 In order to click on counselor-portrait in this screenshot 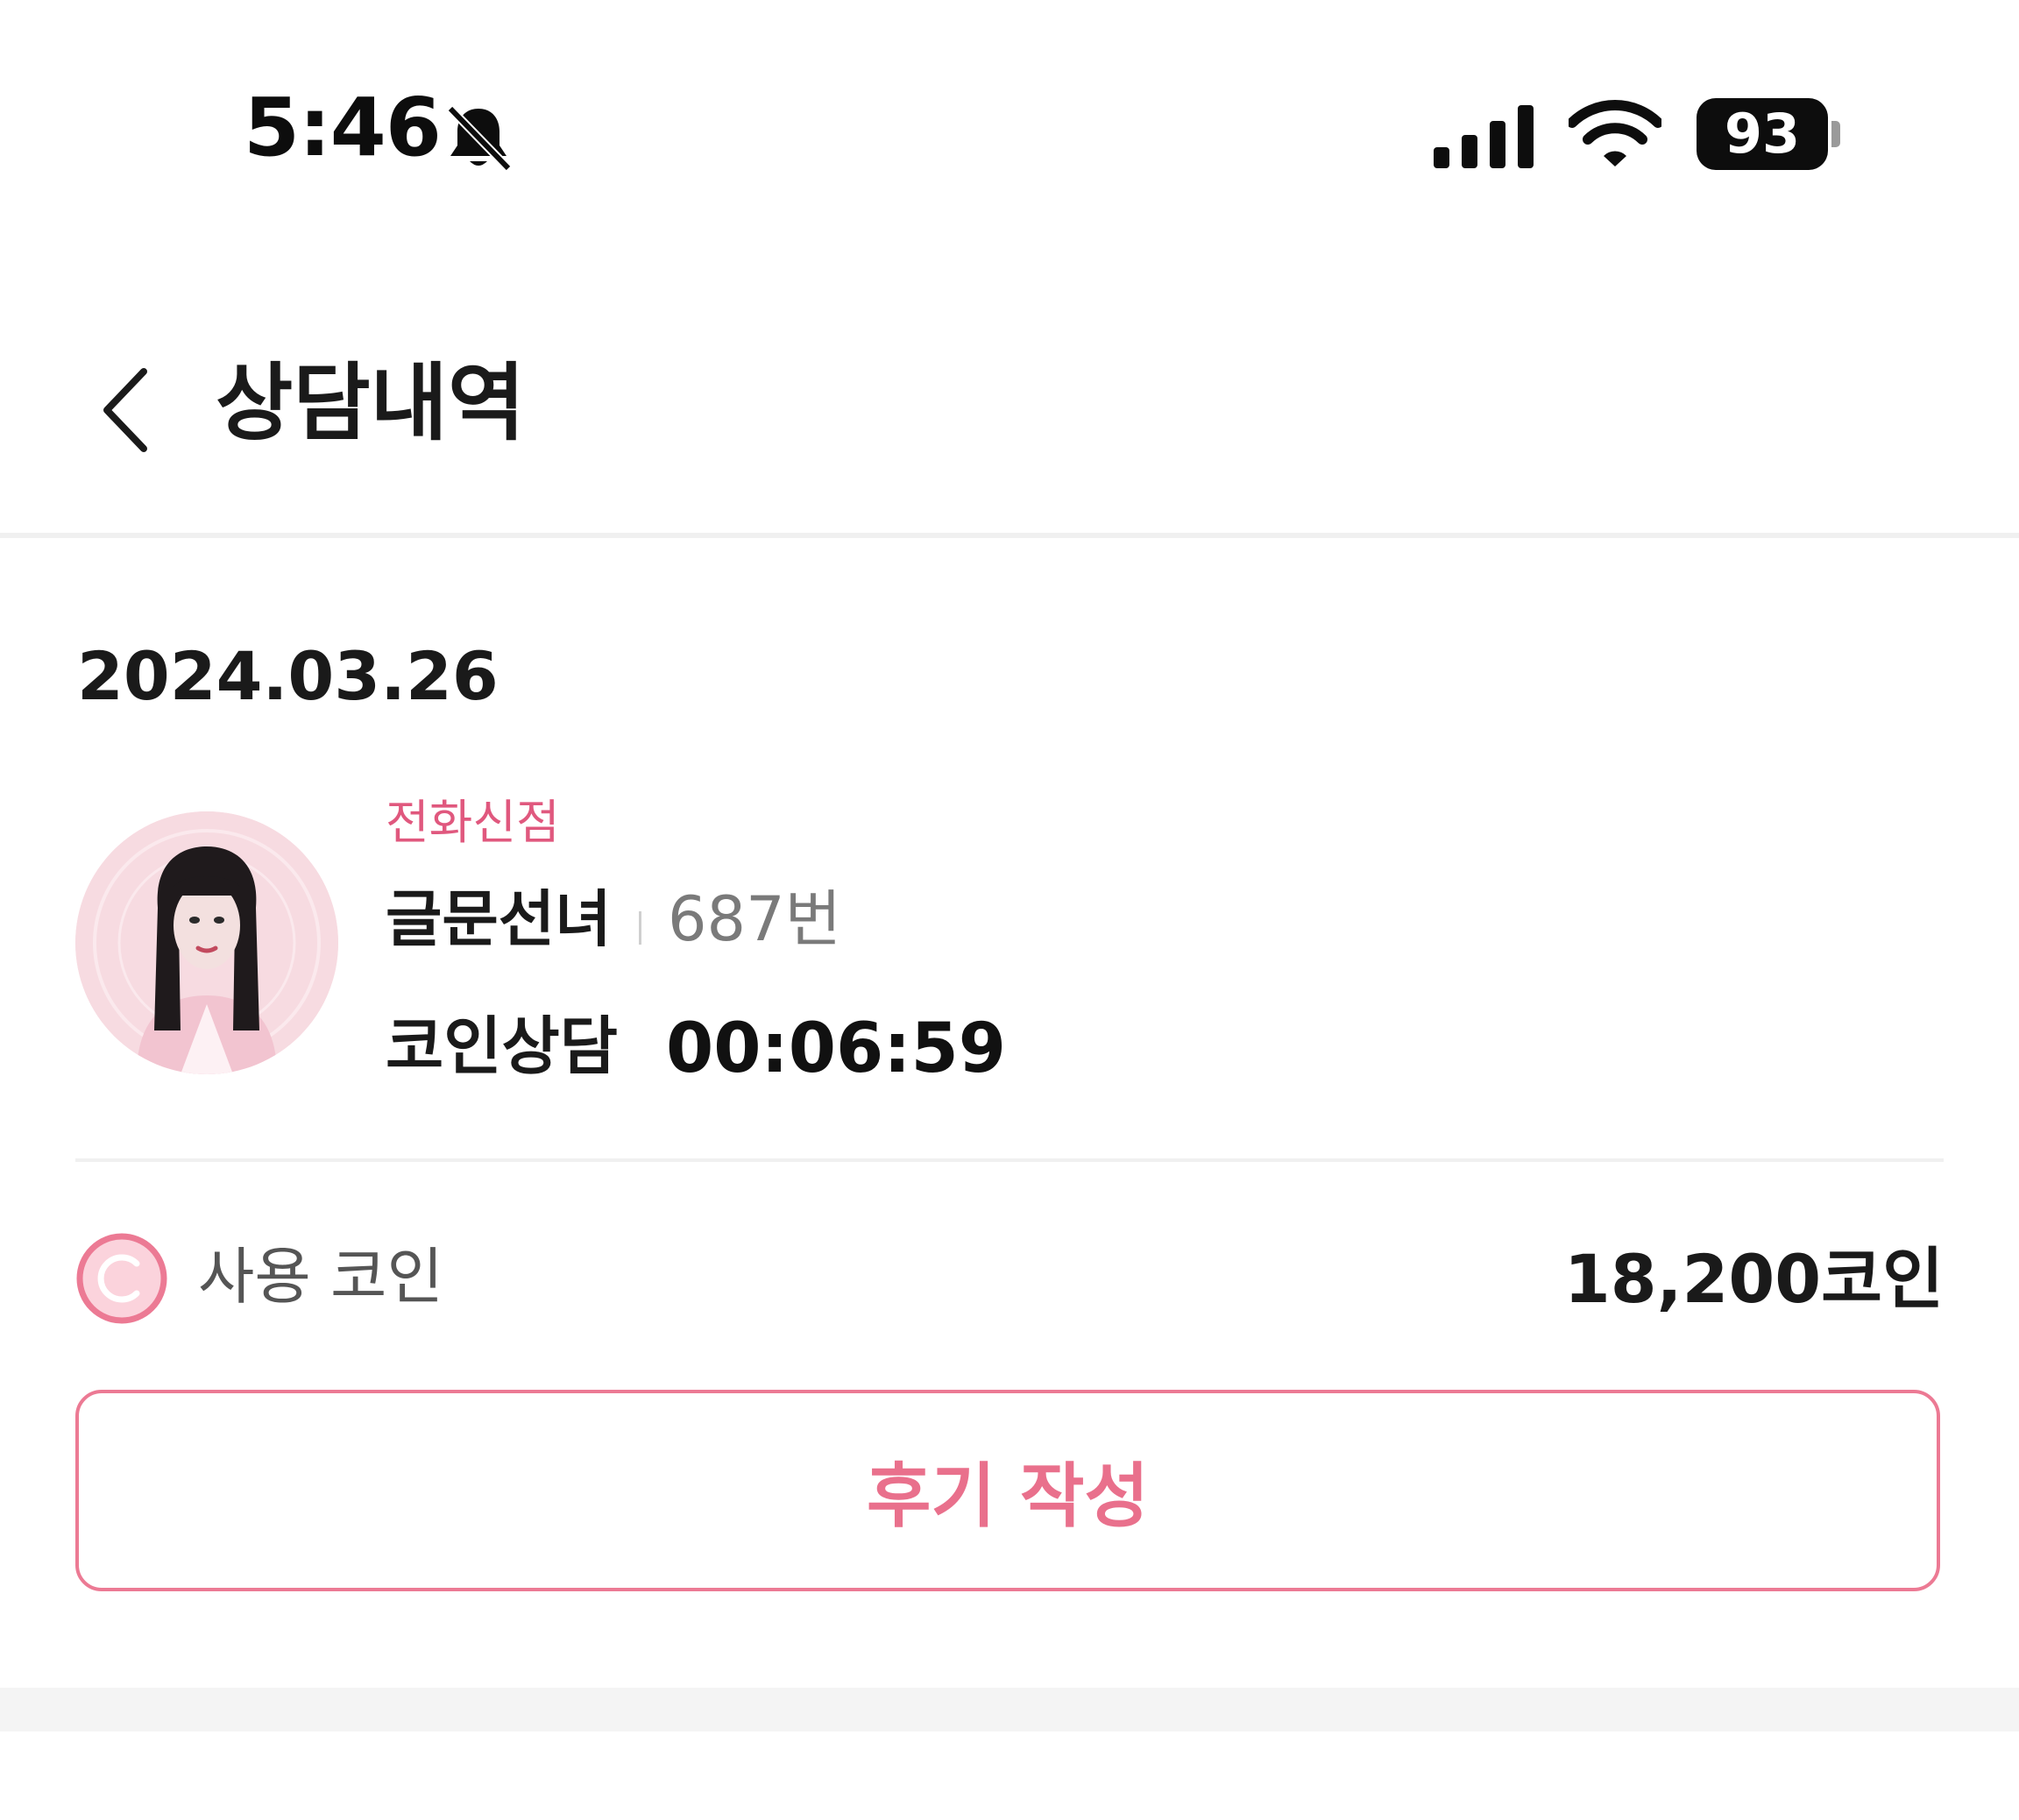, I will do `click(206, 942)`.